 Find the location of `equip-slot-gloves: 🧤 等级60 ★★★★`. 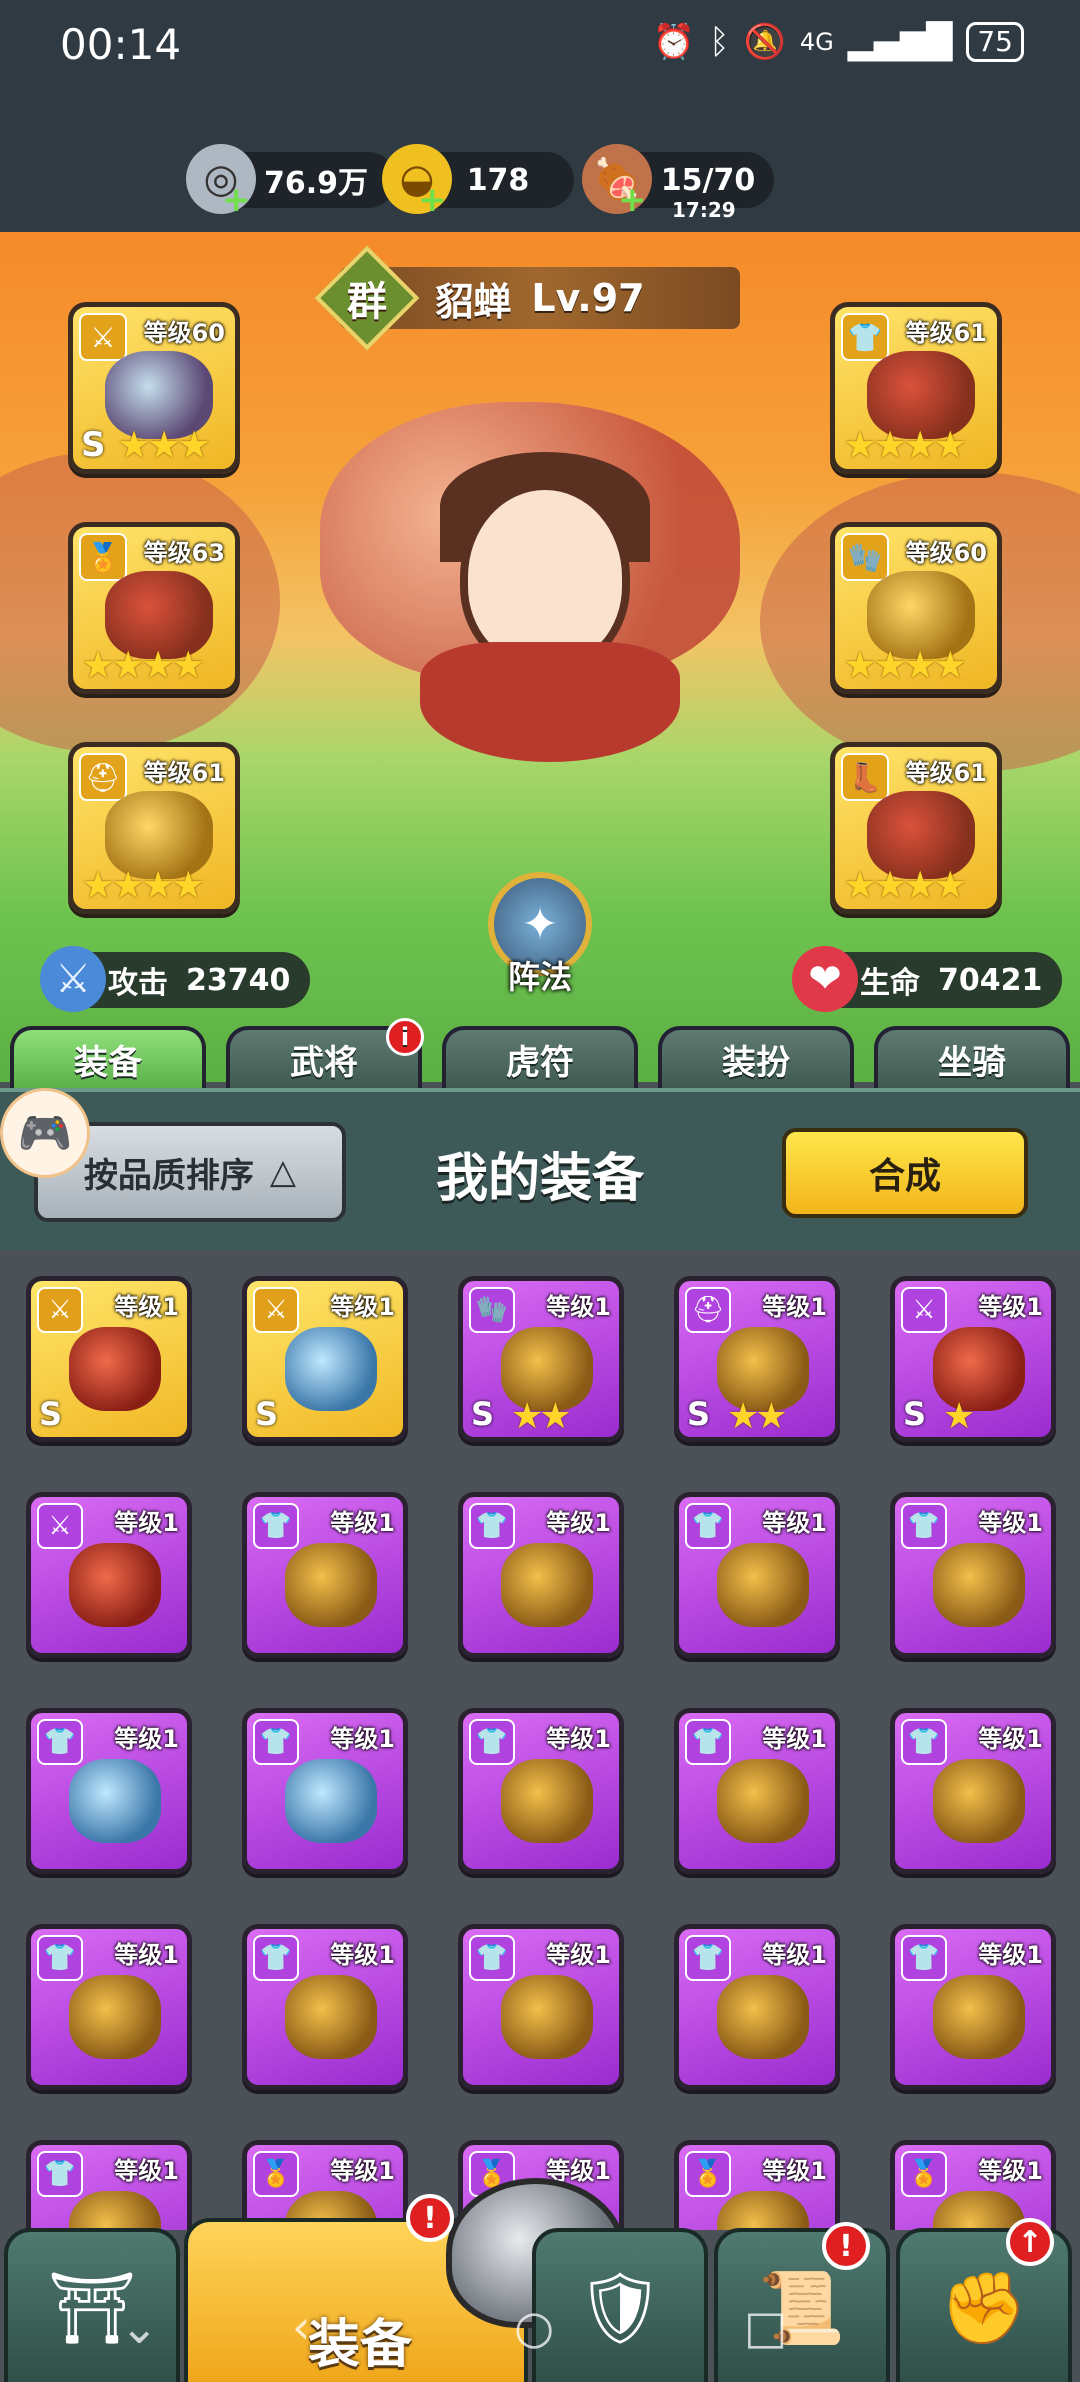

equip-slot-gloves: 🧤 等级60 ★★★★ is located at coordinates (916, 608).